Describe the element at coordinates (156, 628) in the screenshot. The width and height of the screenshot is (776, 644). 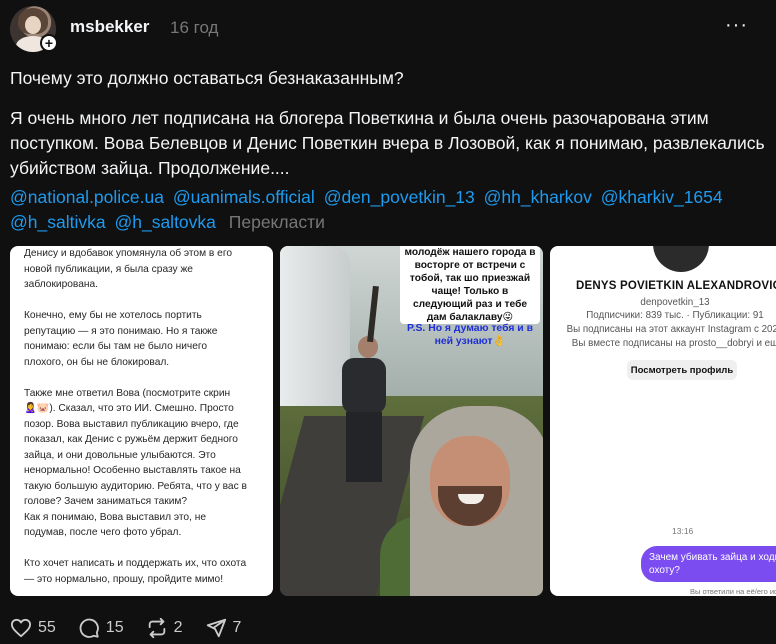
I see `repost-icon` at that location.